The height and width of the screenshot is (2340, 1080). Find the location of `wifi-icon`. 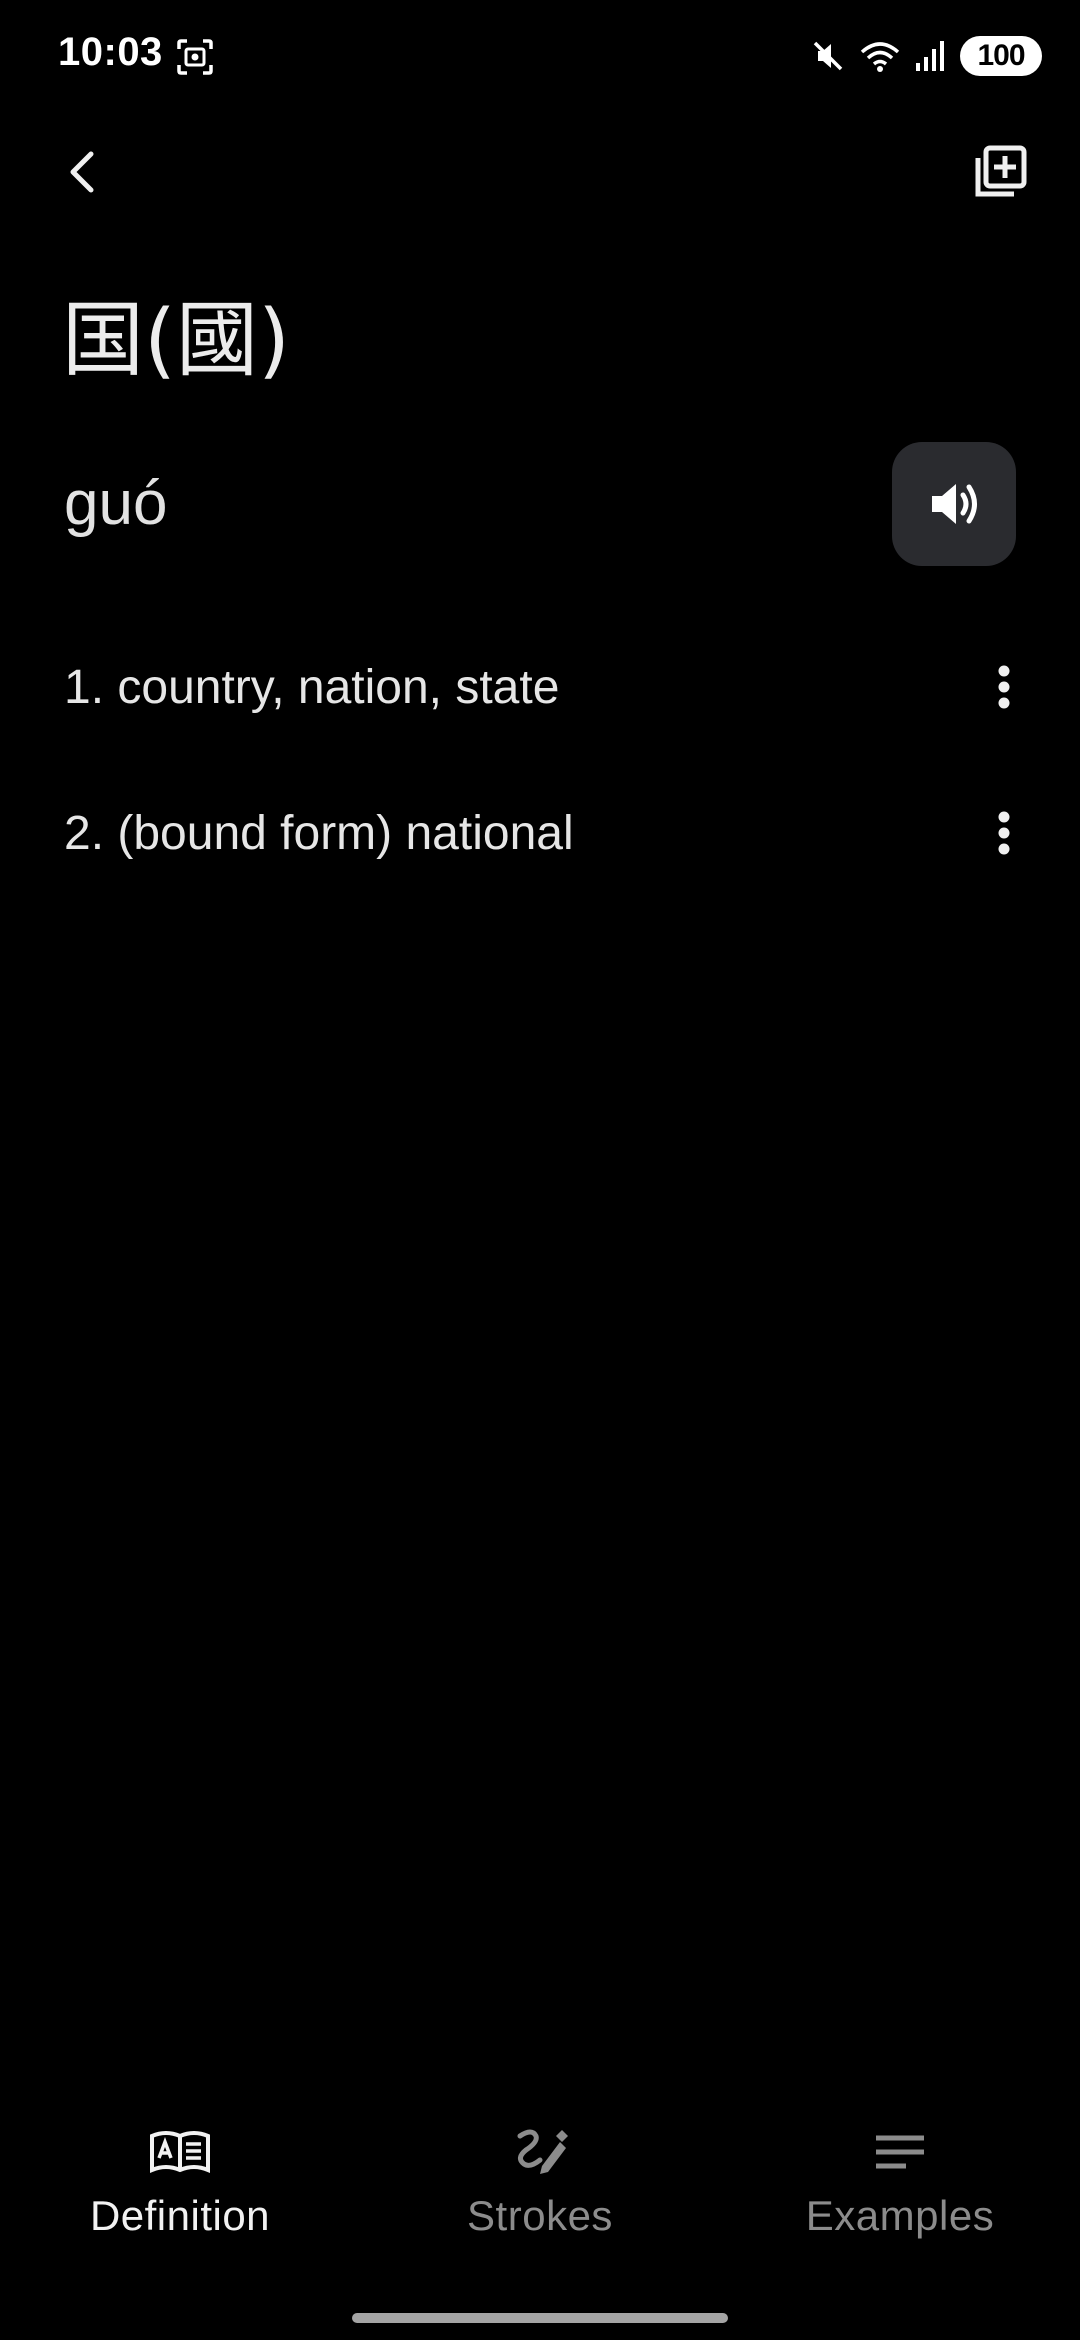

wifi-icon is located at coordinates (880, 56).